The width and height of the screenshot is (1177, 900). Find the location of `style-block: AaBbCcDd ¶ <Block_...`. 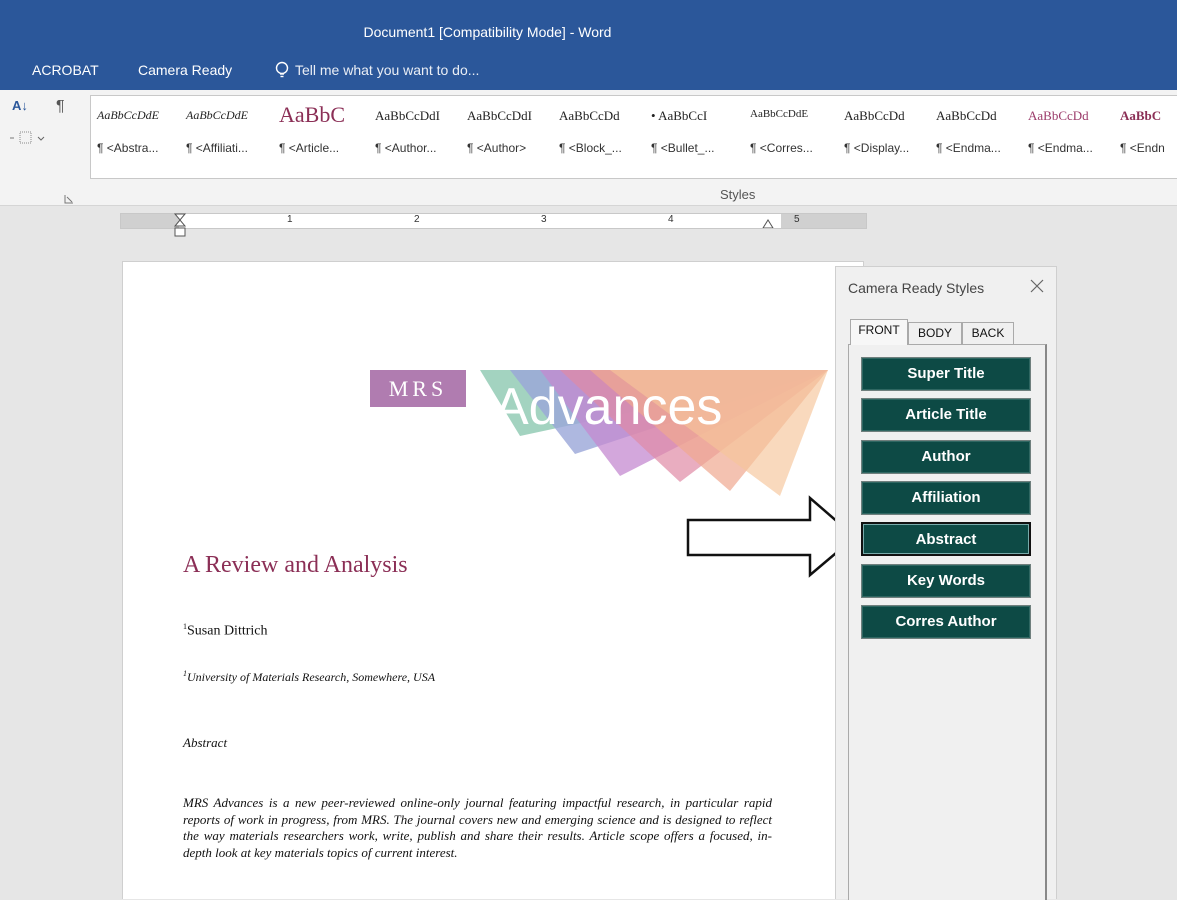

style-block: AaBbCcDd ¶ <Block_... is located at coordinates (599, 136).